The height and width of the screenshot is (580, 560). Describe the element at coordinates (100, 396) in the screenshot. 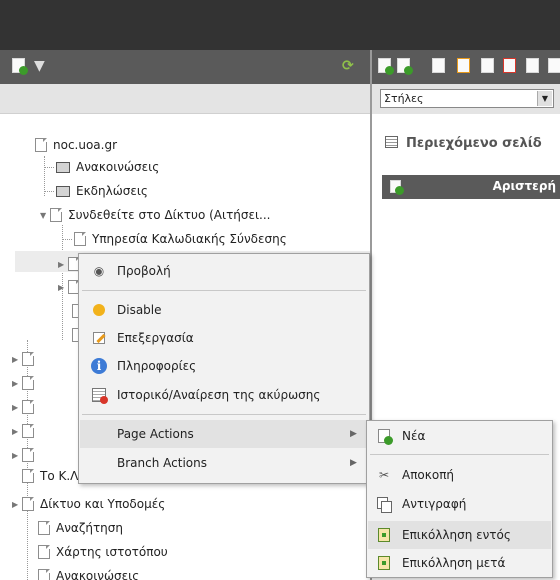

I see `history-icon` at that location.